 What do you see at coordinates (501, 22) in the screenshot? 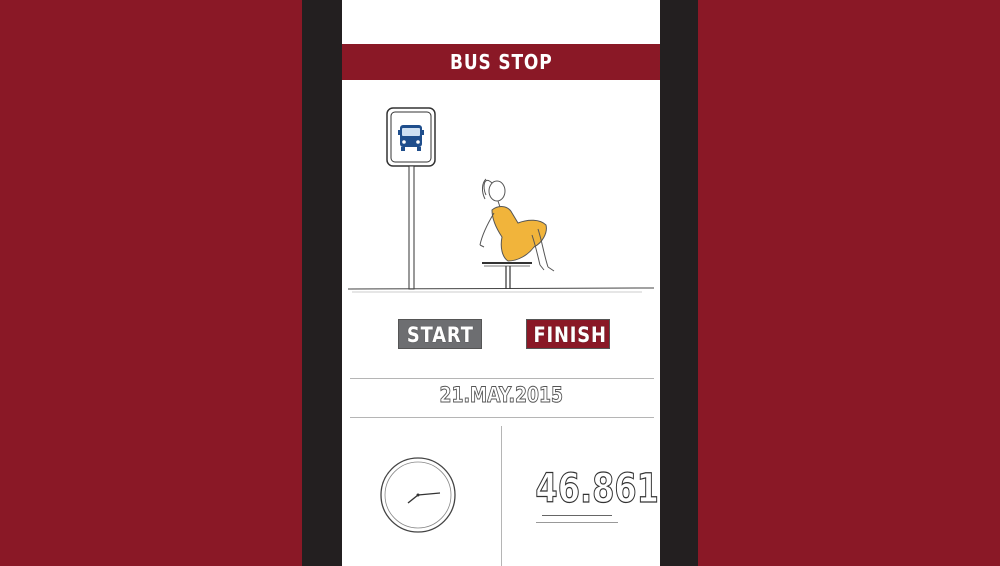
I see `status-bar` at bounding box center [501, 22].